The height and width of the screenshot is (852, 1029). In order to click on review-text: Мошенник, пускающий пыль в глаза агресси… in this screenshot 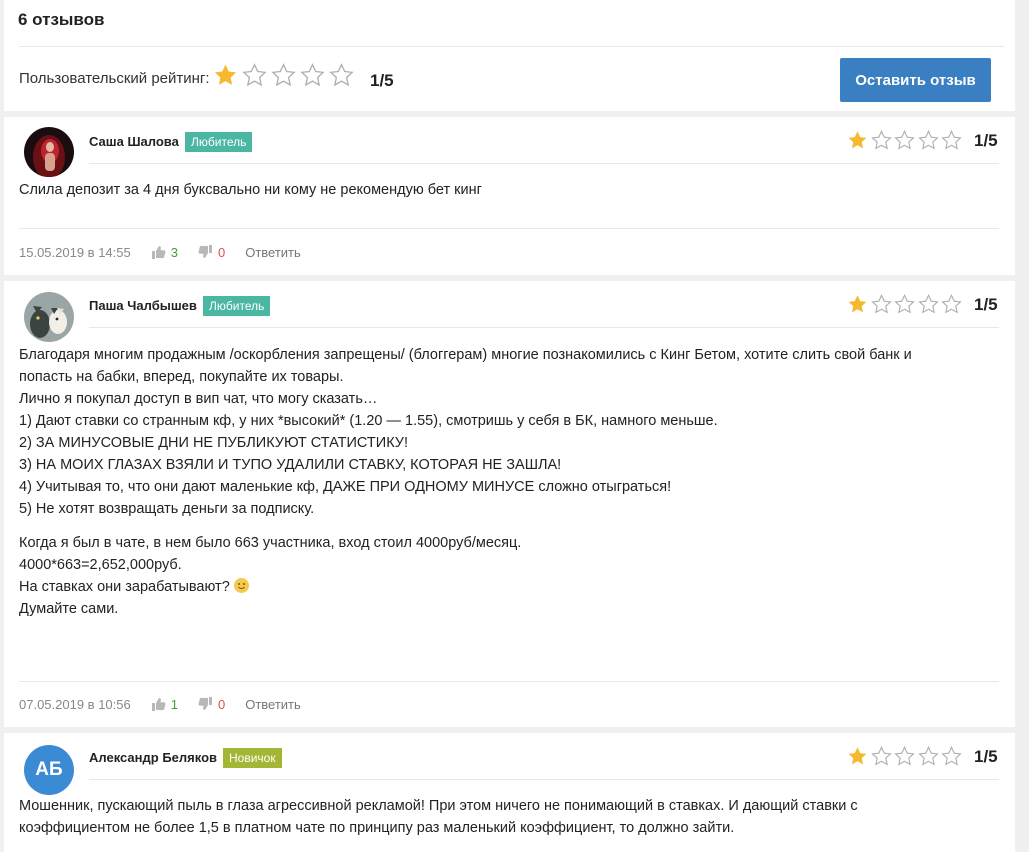, I will do `click(509, 817)`.